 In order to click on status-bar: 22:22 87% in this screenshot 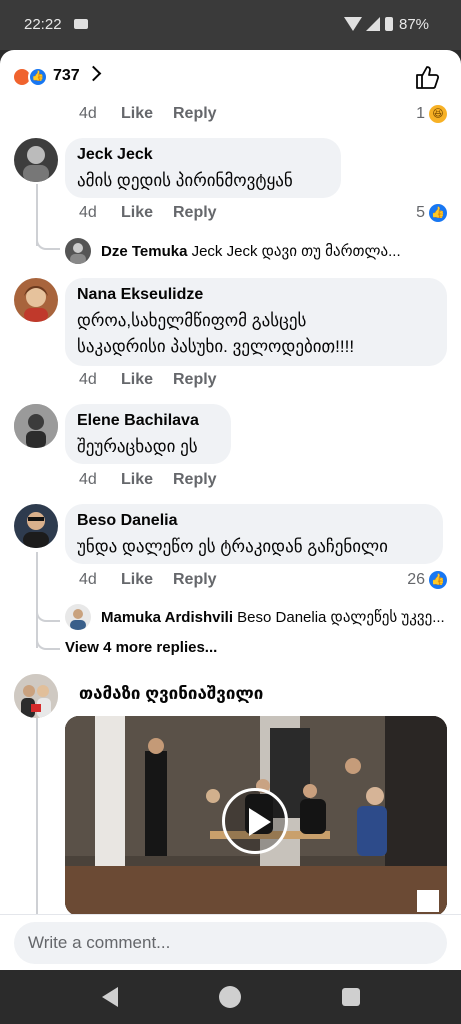, I will do `click(230, 25)`.